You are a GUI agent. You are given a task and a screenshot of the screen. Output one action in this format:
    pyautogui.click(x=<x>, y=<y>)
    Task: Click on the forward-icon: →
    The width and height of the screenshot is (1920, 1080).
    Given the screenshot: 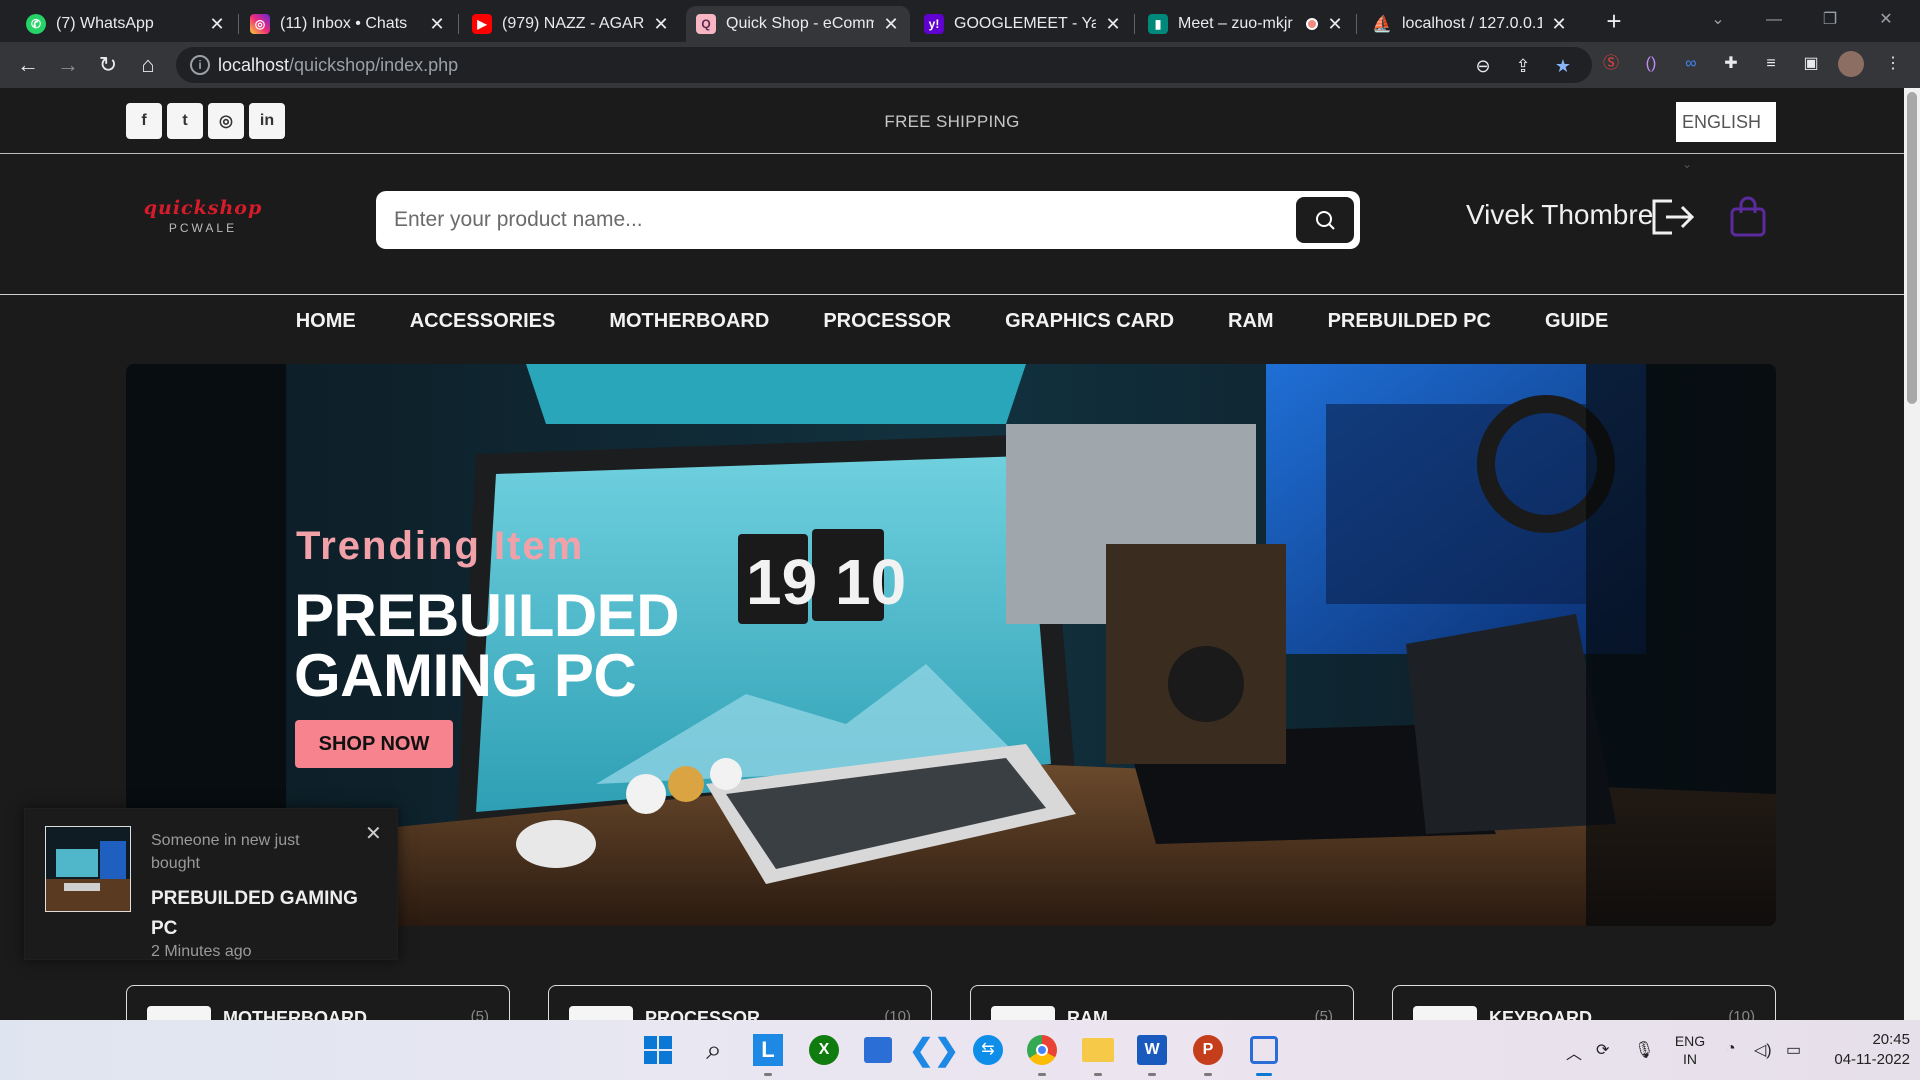 What is the action you would take?
    pyautogui.click(x=68, y=65)
    